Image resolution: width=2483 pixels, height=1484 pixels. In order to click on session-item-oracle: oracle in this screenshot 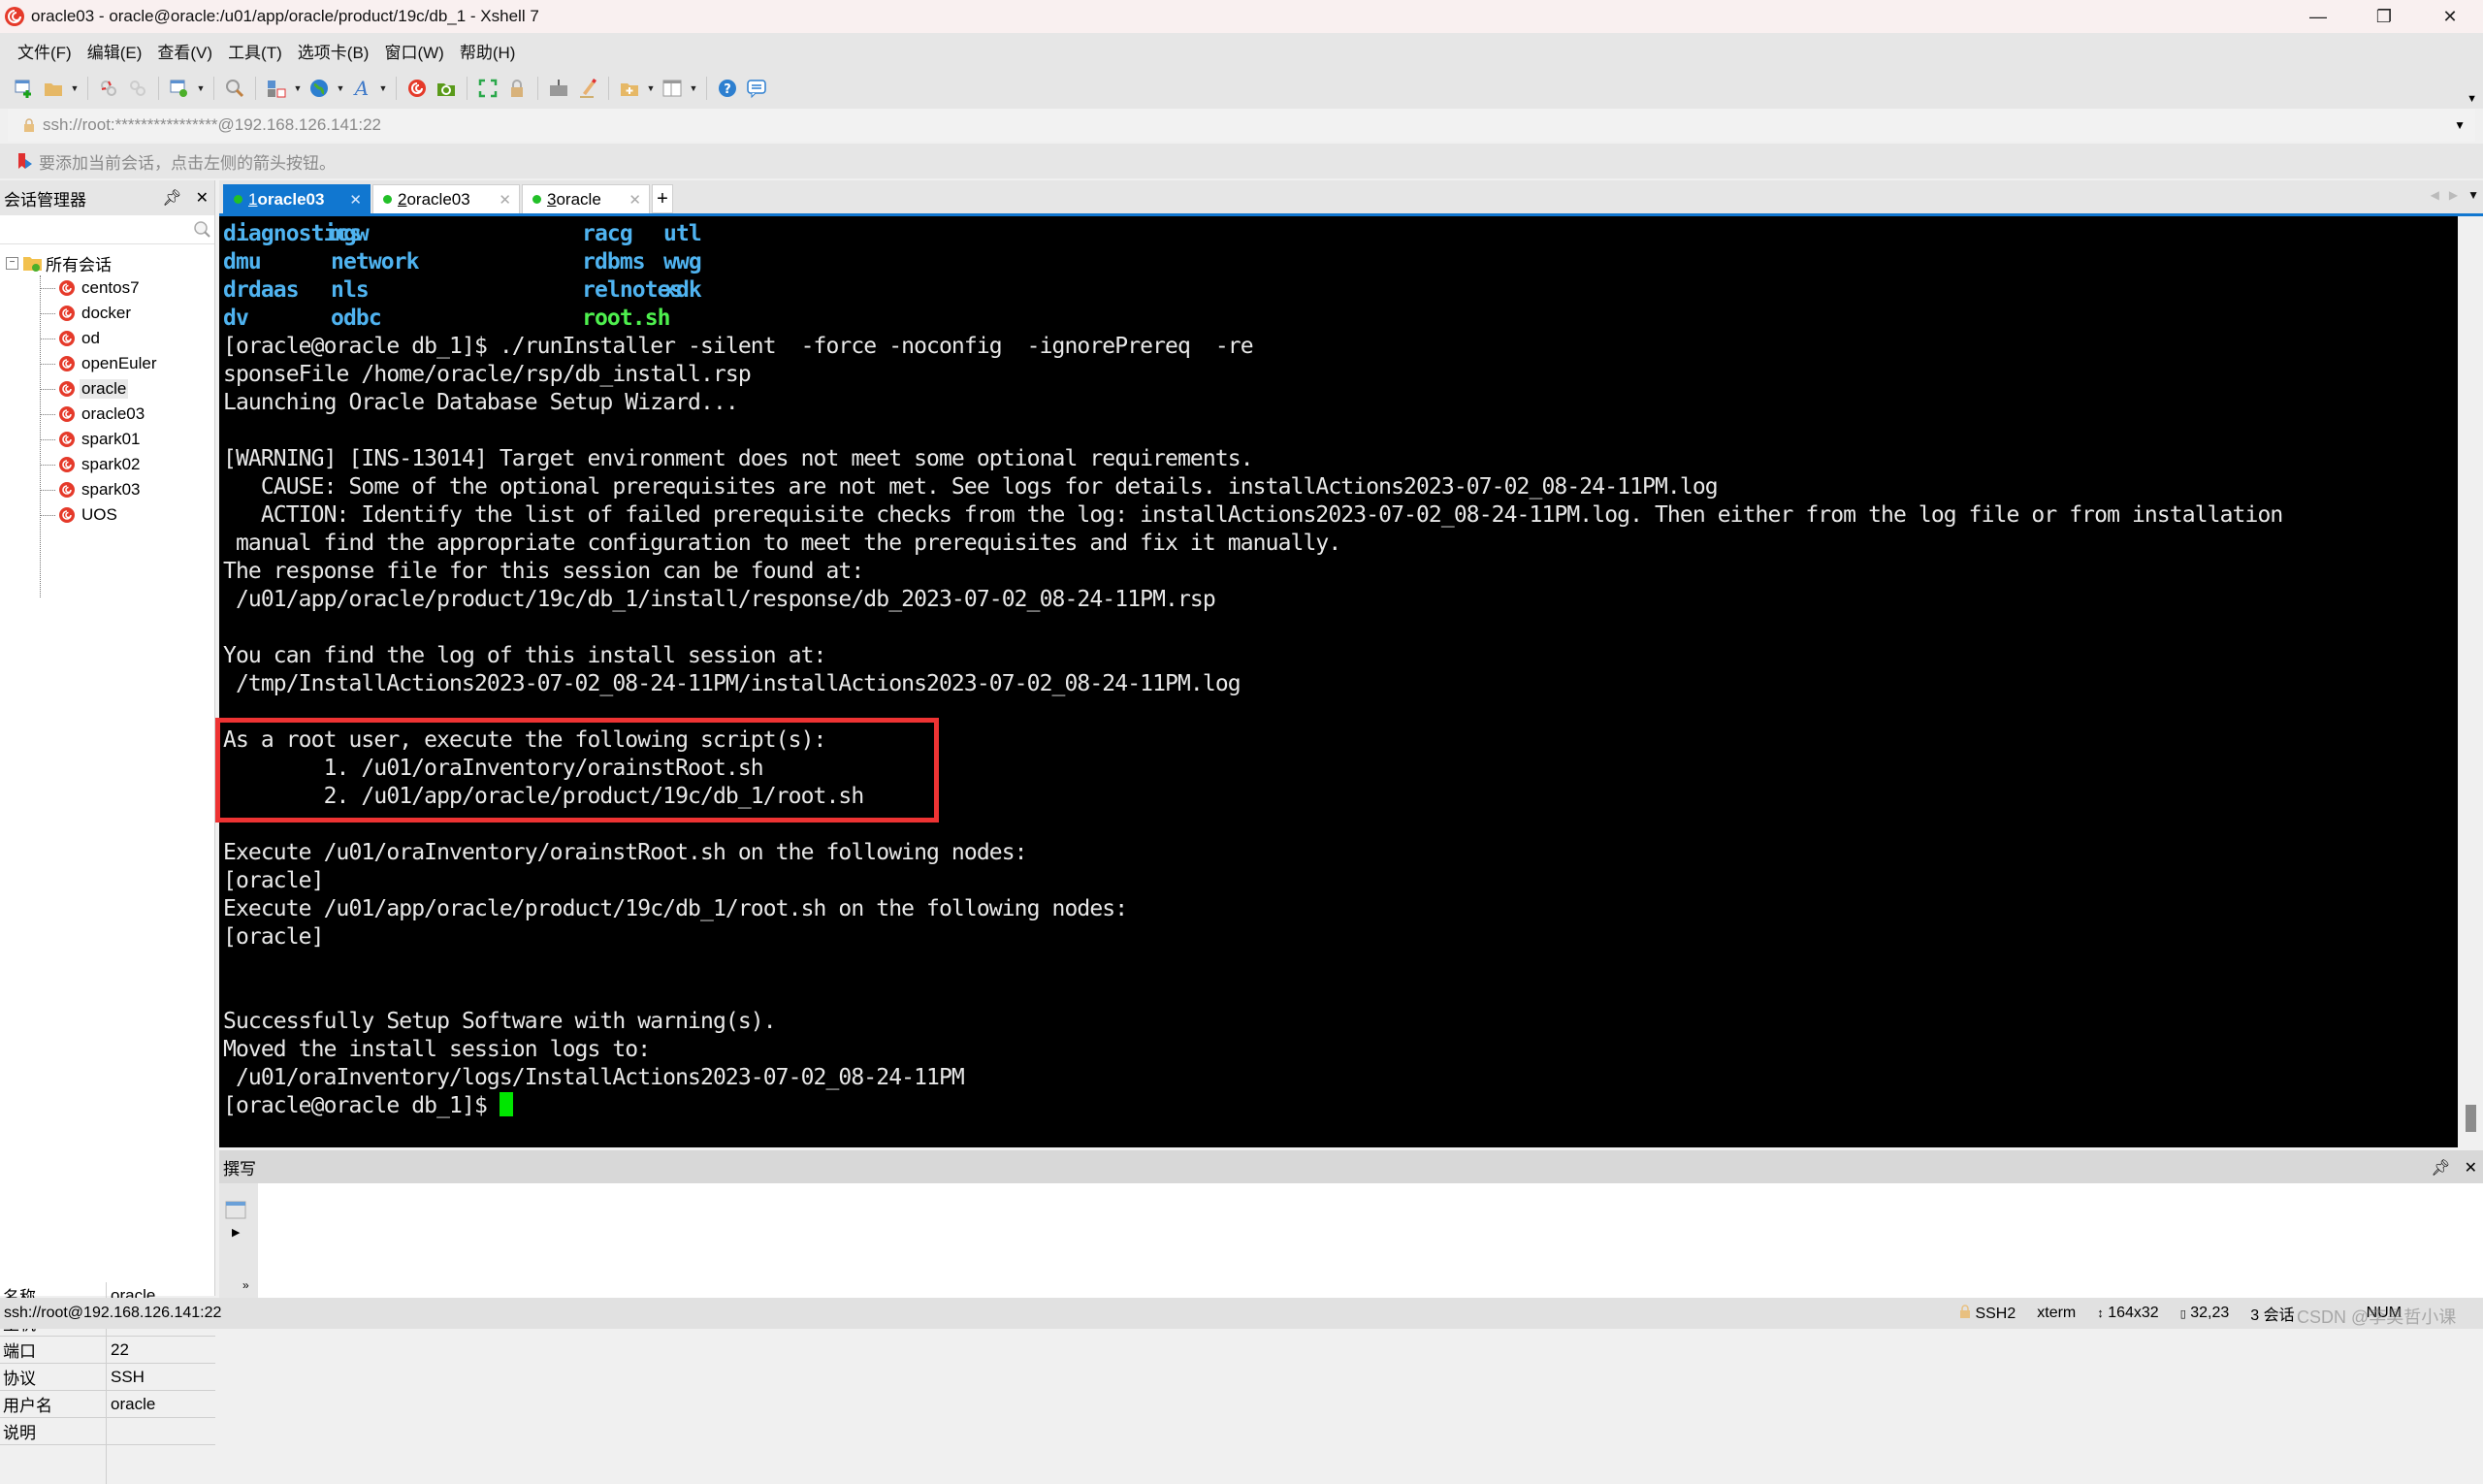, I will do `click(107, 389)`.